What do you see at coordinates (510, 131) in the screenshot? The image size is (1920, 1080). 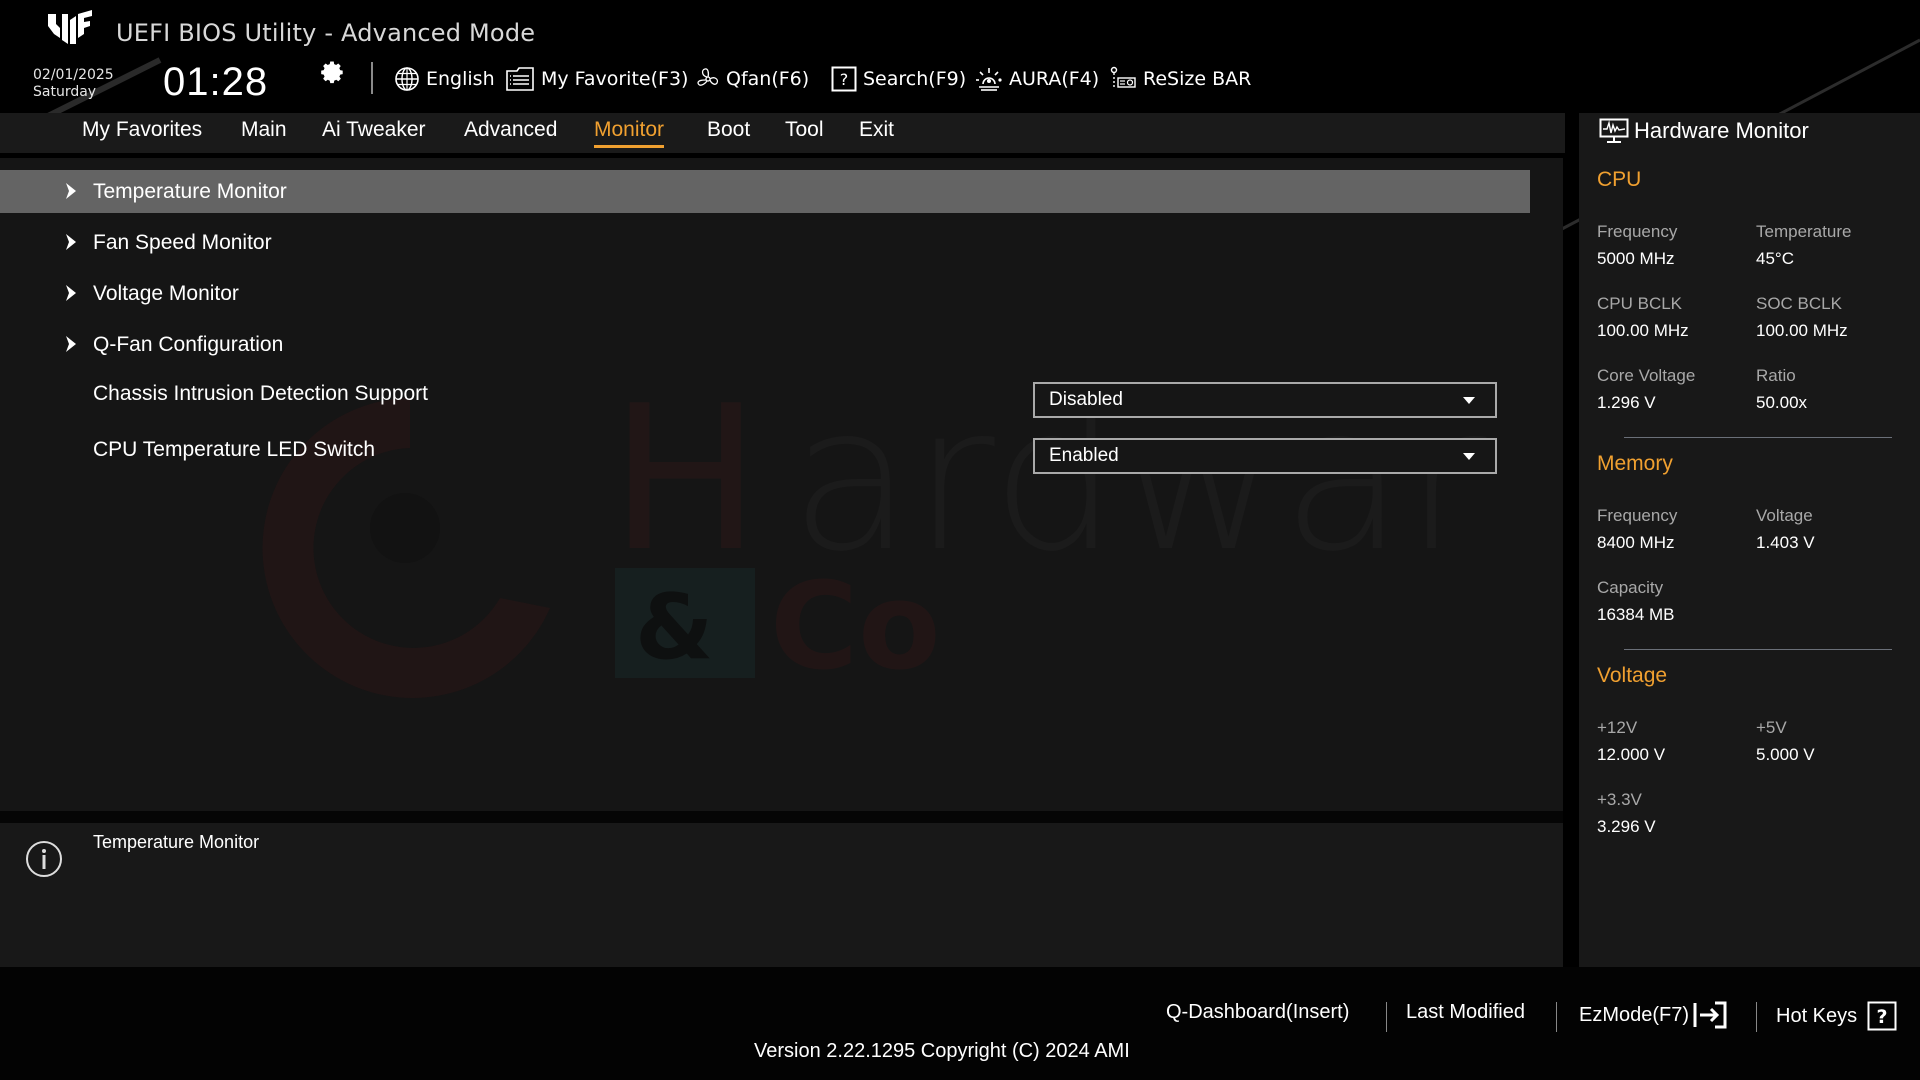 I see `tab-advanced: Advanced` at bounding box center [510, 131].